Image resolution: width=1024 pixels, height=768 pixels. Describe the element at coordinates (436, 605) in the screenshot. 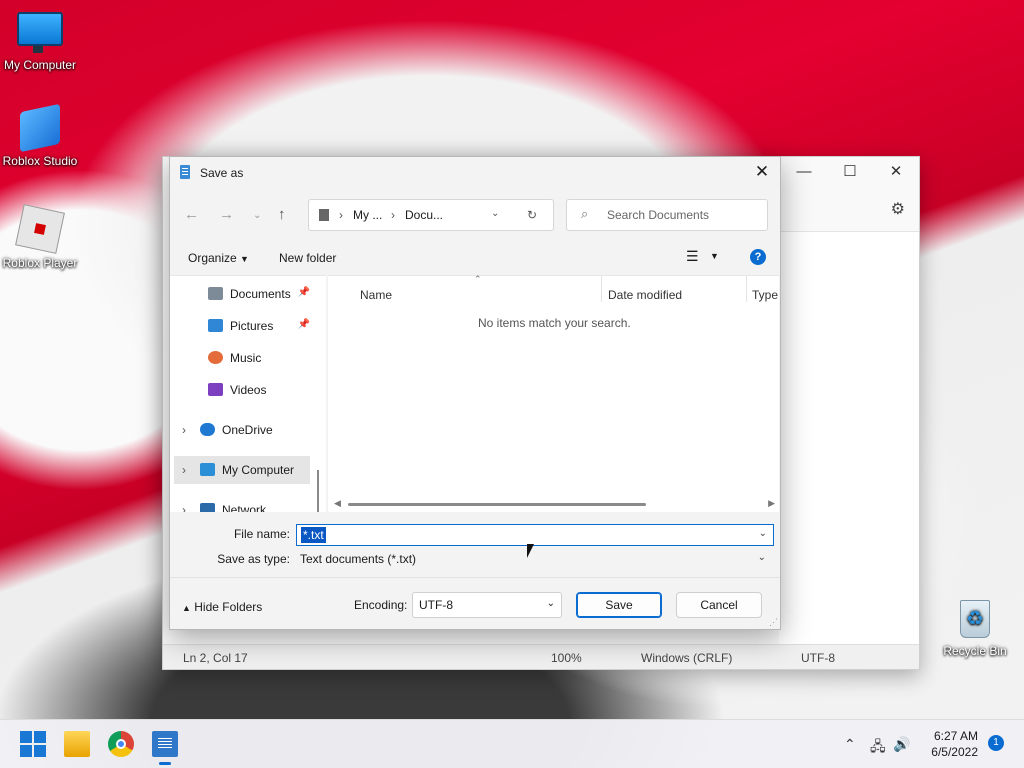

I see `encoding-value: UTF-8` at that location.